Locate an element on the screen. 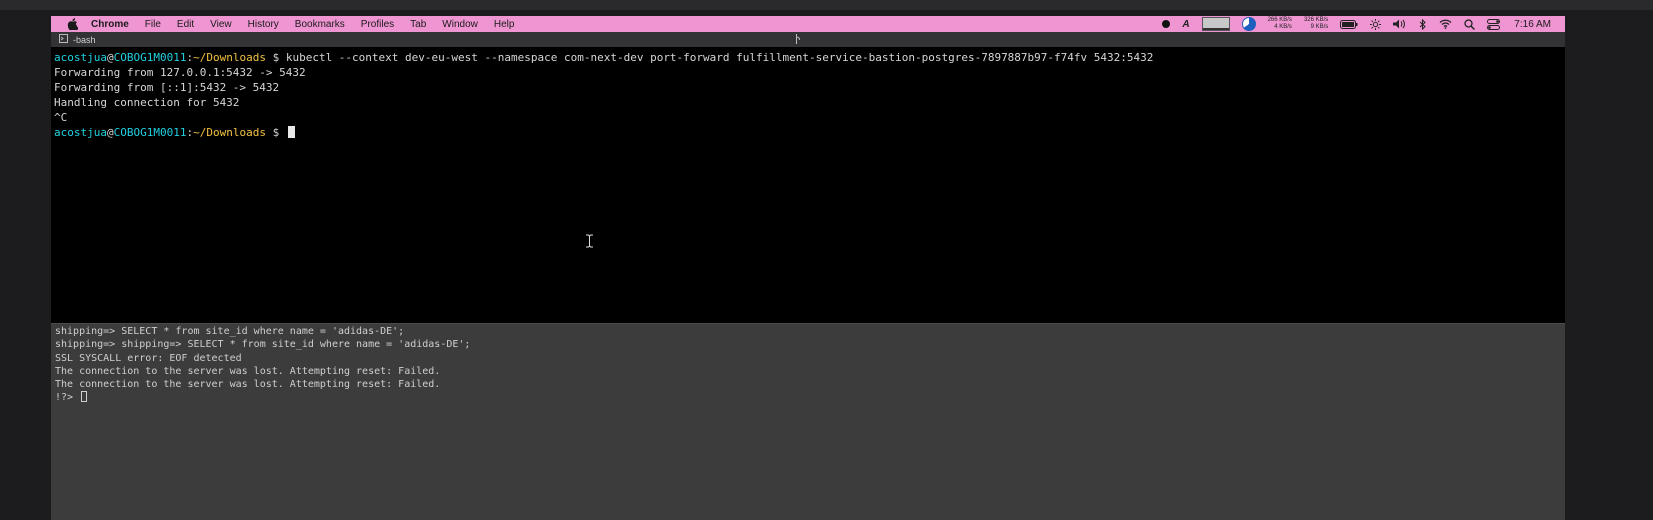  net-down-text-2: 9 KB/s is located at coordinates (1319, 27).